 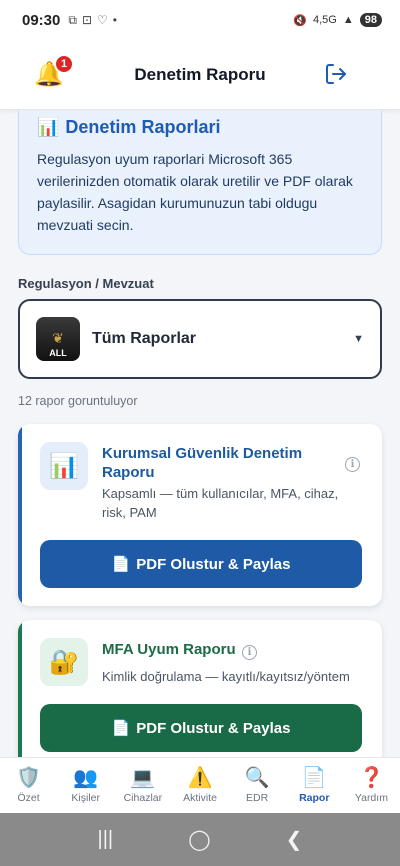 What do you see at coordinates (78, 401) in the screenshot?
I see `report-count: 12 rapor goruntuluyor` at bounding box center [78, 401].